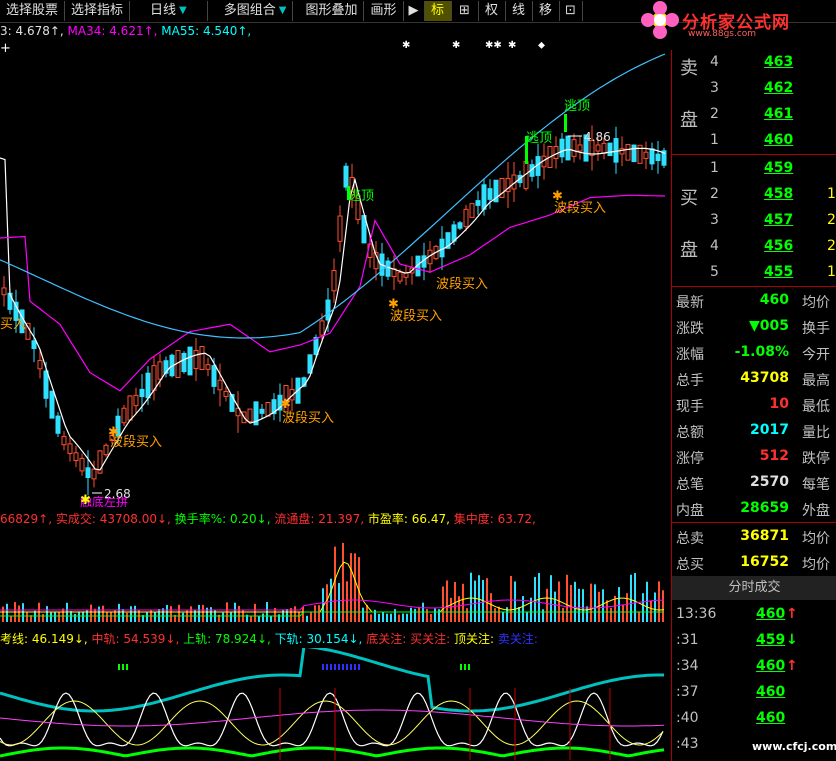  What do you see at coordinates (754, 457) in the screenshot?
I see `quote-row: 涨停 512 跌停` at bounding box center [754, 457].